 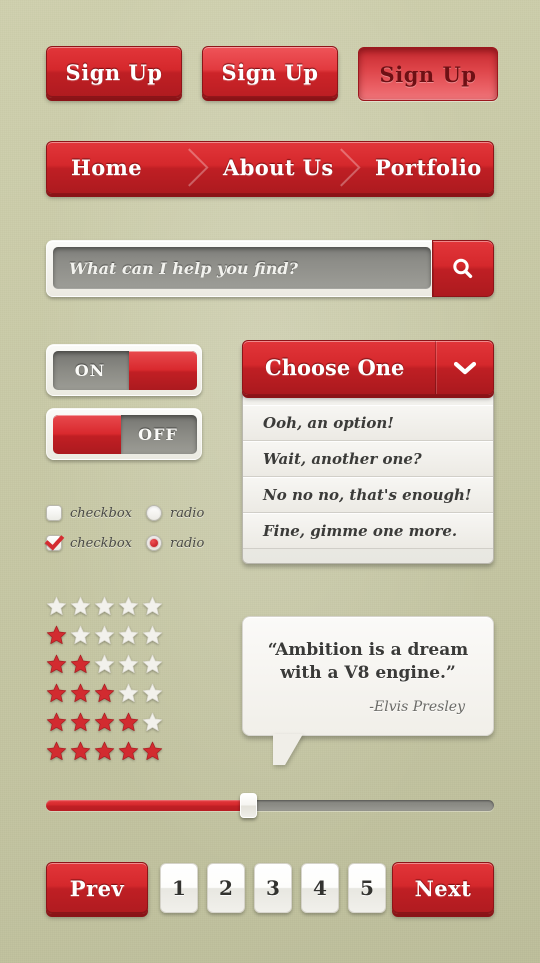 I want to click on choice-row-checked: checkbox radio, so click(x=141, y=543).